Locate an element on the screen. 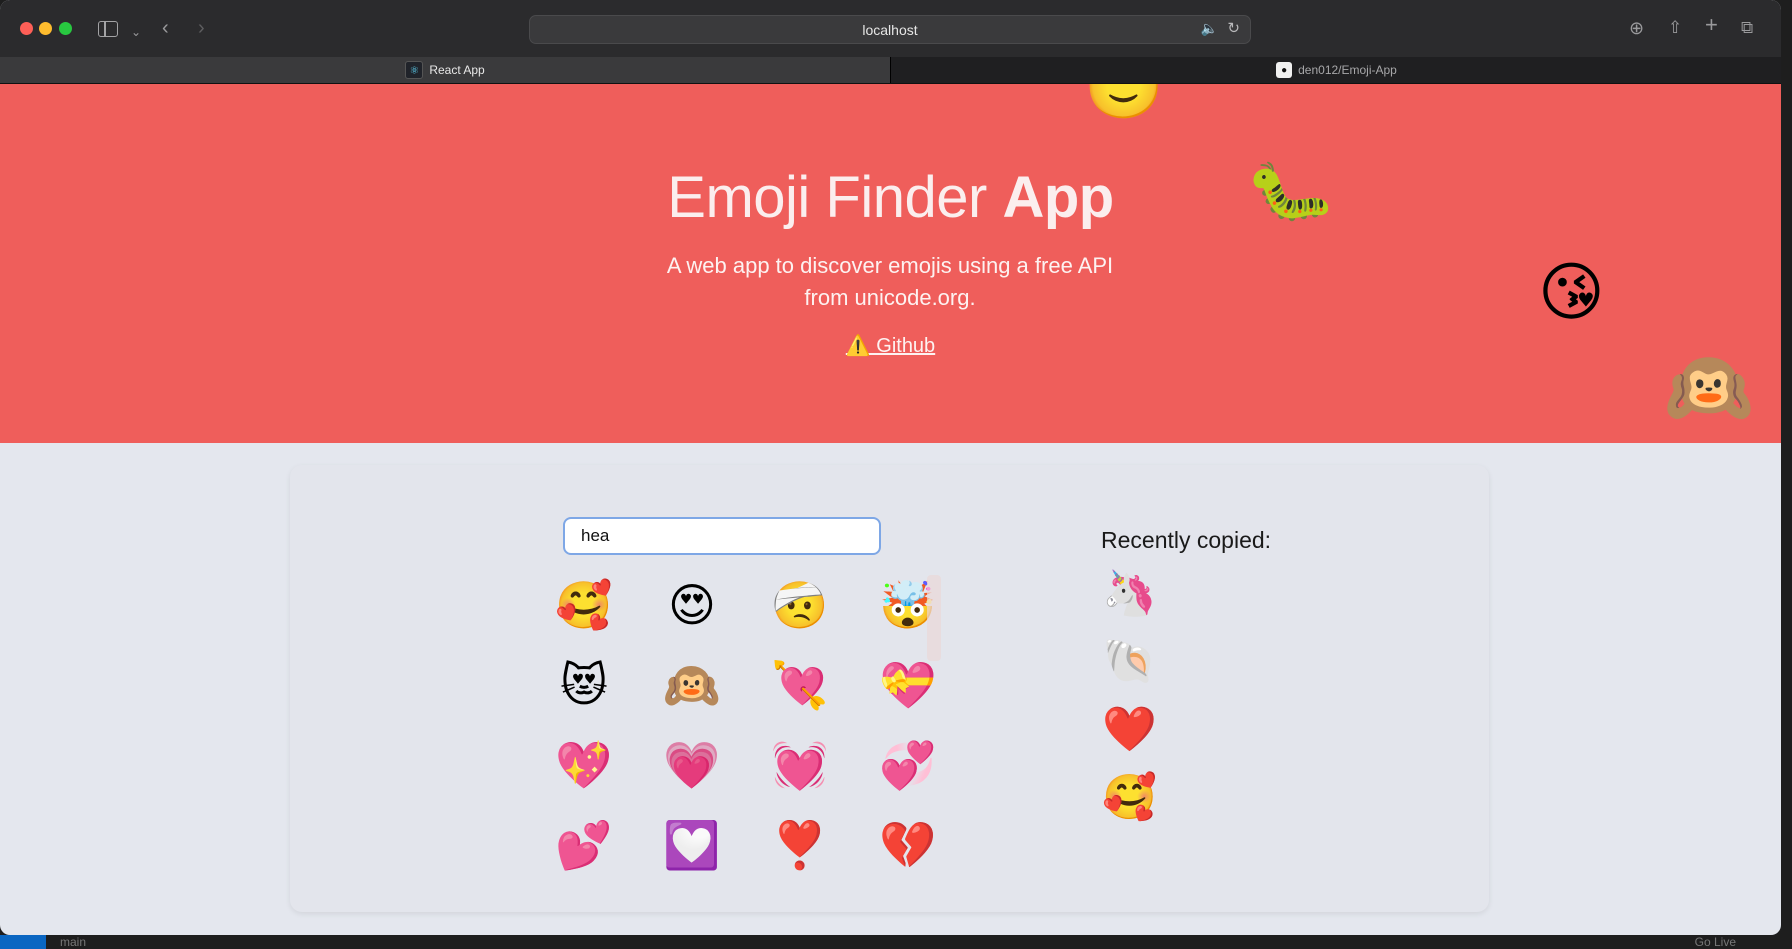 This screenshot has width=1792, height=949. emoji-result: 🥰 is located at coordinates (584, 615).